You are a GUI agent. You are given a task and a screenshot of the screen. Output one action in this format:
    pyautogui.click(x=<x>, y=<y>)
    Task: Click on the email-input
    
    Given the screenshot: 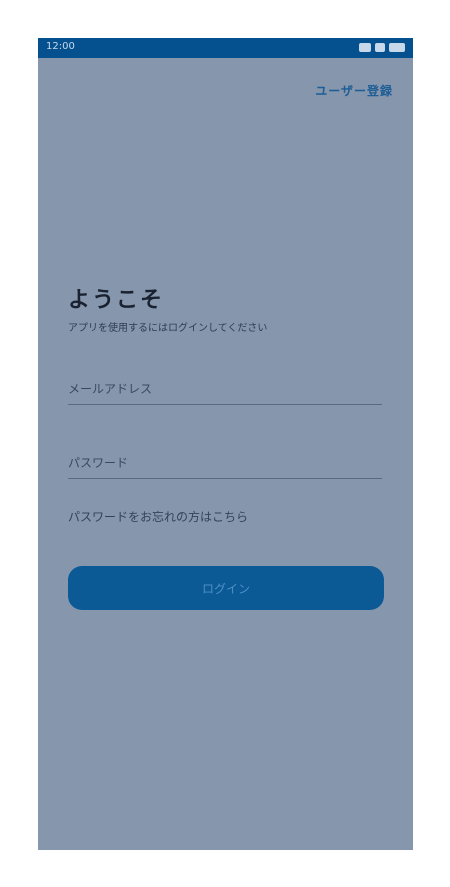 What is the action you would take?
    pyautogui.click(x=225, y=389)
    